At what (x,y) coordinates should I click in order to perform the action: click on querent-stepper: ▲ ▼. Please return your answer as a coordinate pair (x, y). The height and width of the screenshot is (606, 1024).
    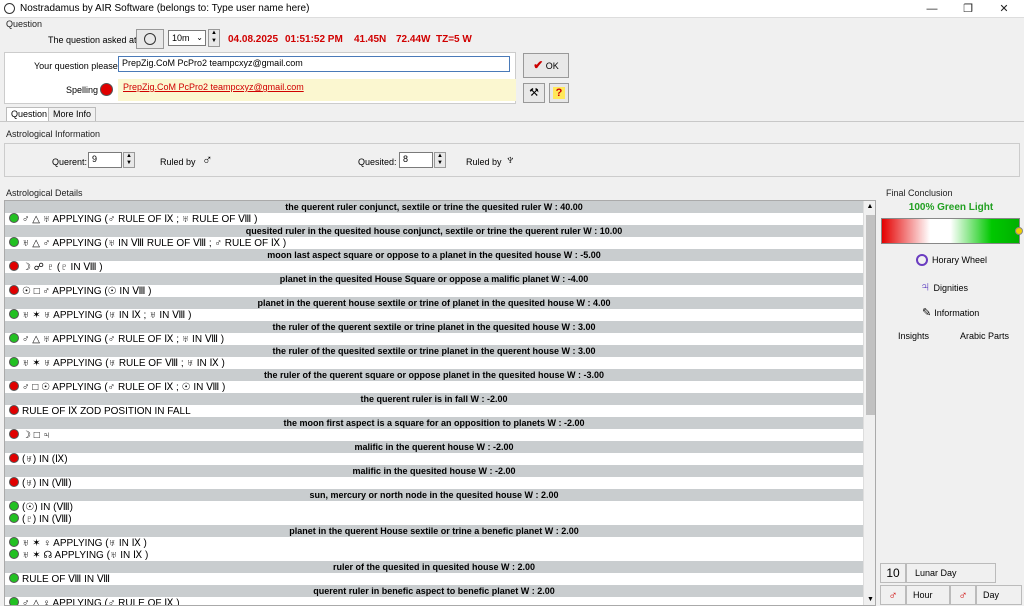
    Looking at the image, I should click on (129, 160).